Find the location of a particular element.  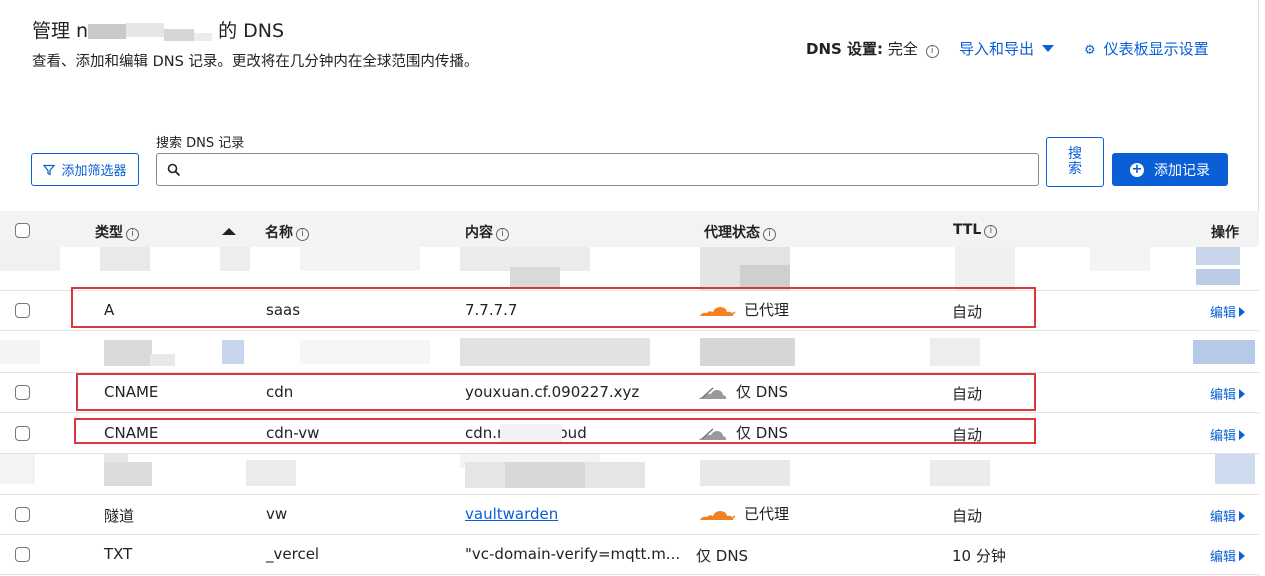

plus-circle-icon: + is located at coordinates (1137, 169).